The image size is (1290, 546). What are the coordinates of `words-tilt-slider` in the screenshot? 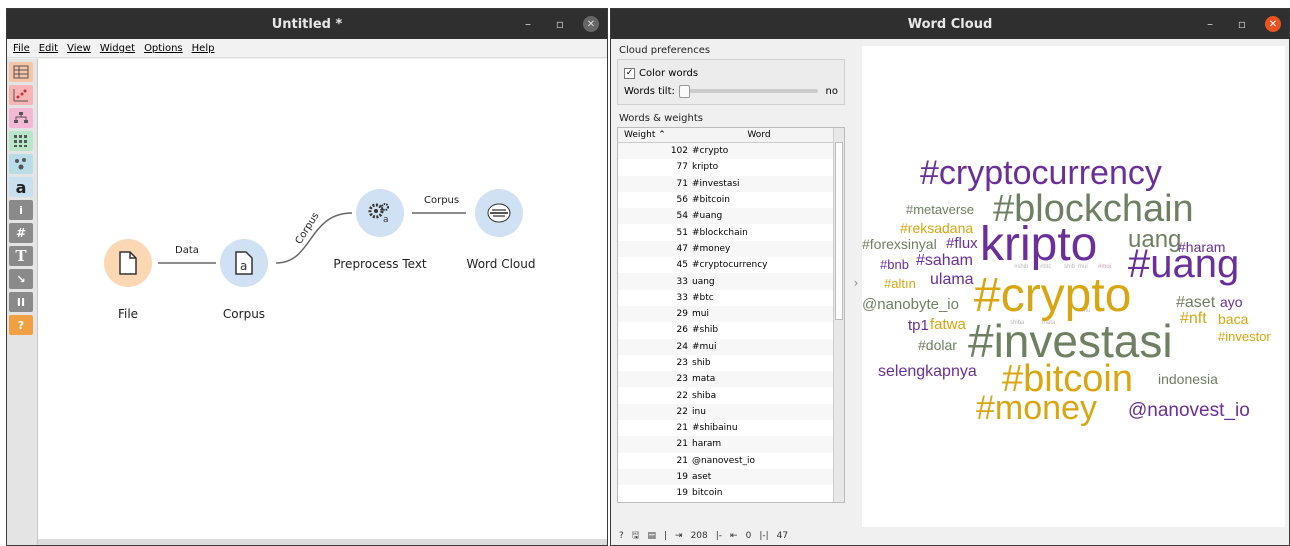 It's located at (748, 91).